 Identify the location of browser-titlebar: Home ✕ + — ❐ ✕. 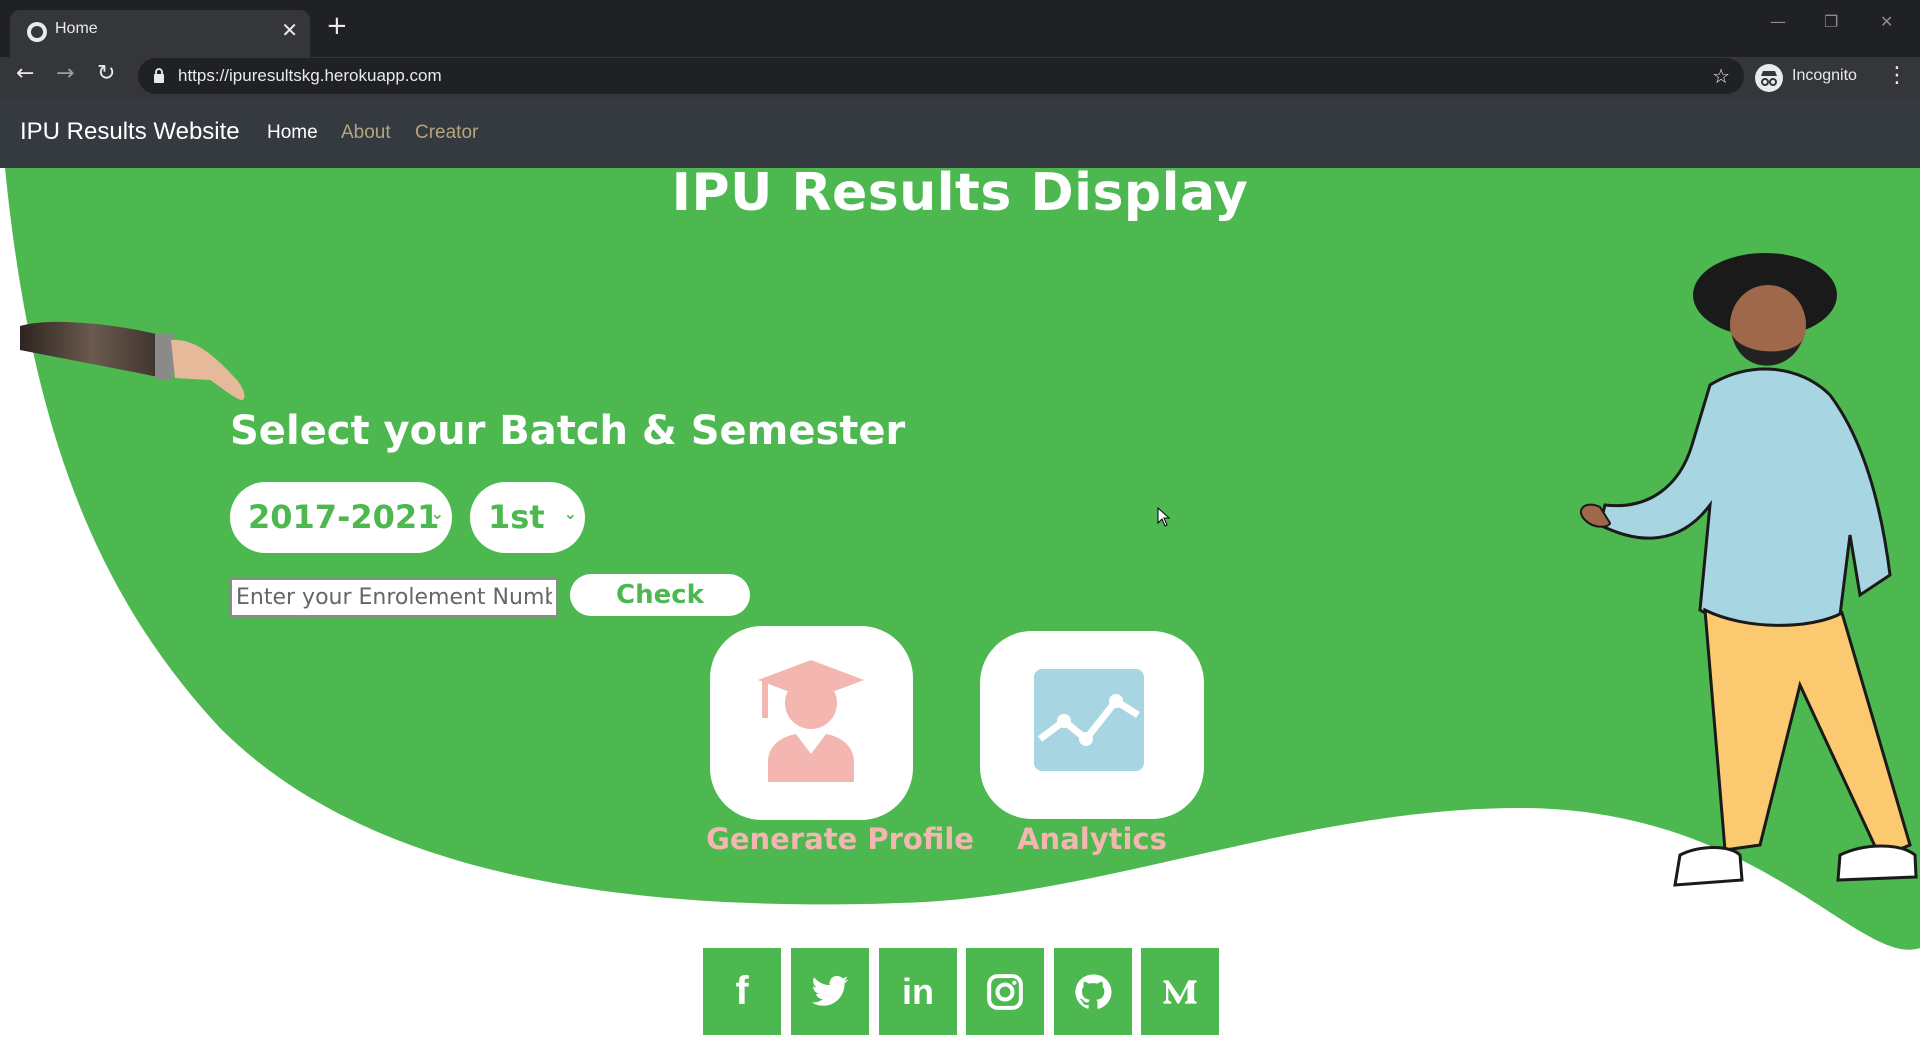
(960, 28).